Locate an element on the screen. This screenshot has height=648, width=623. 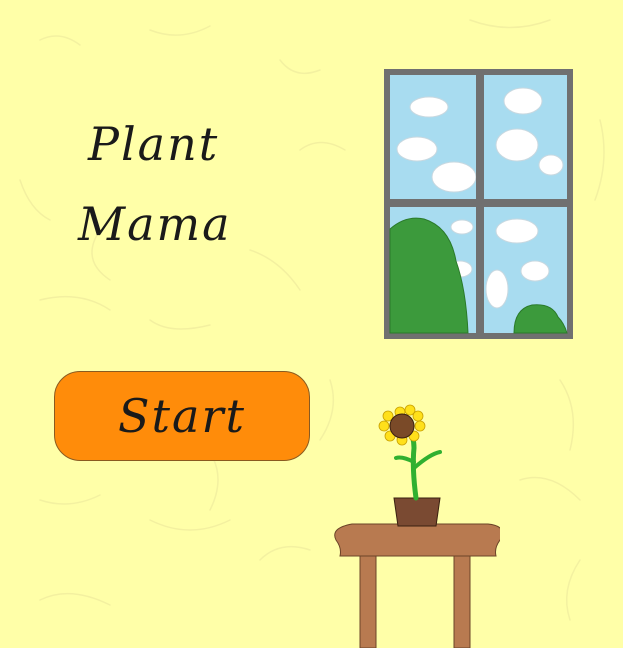
title-line-2: Mama is located at coordinates (155, 224).